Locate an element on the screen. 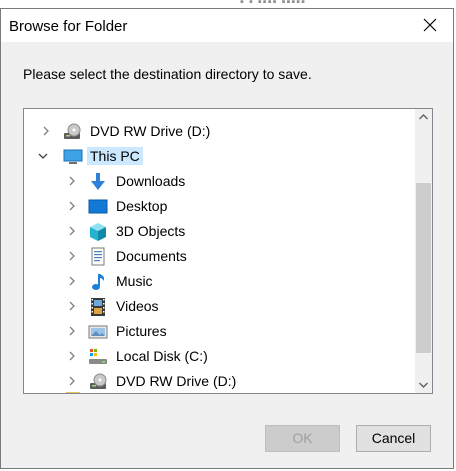  desktop-icon is located at coordinates (98, 206).